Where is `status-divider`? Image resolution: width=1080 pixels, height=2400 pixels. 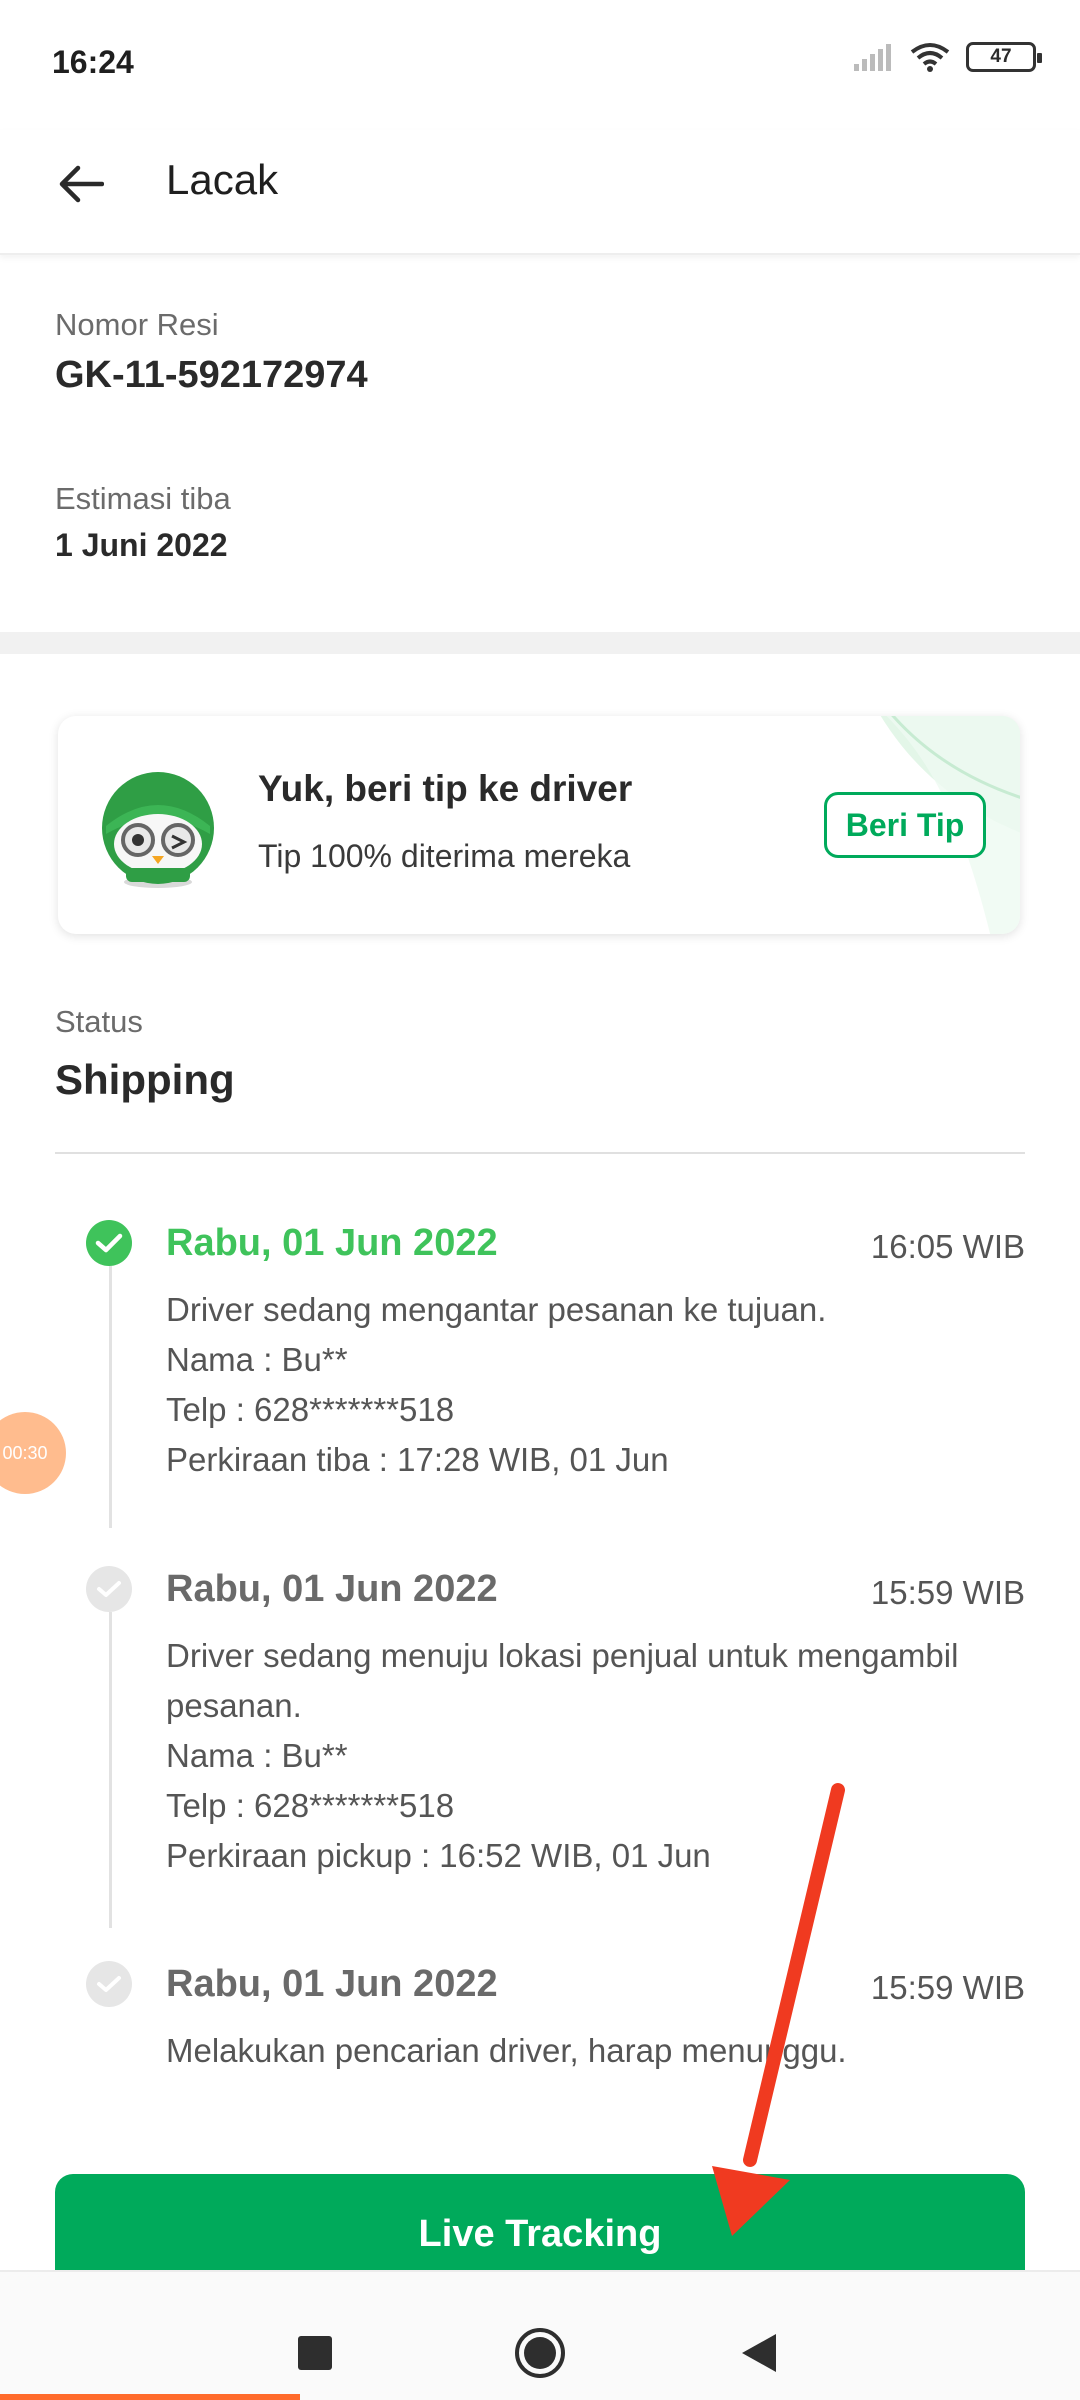
status-divider is located at coordinates (540, 1153).